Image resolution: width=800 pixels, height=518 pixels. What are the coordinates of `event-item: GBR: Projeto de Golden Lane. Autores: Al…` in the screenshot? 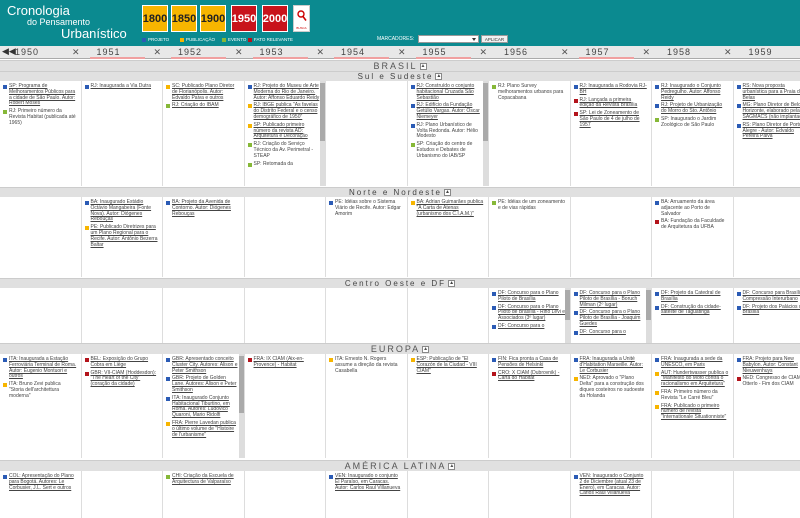 It's located at (203, 384).